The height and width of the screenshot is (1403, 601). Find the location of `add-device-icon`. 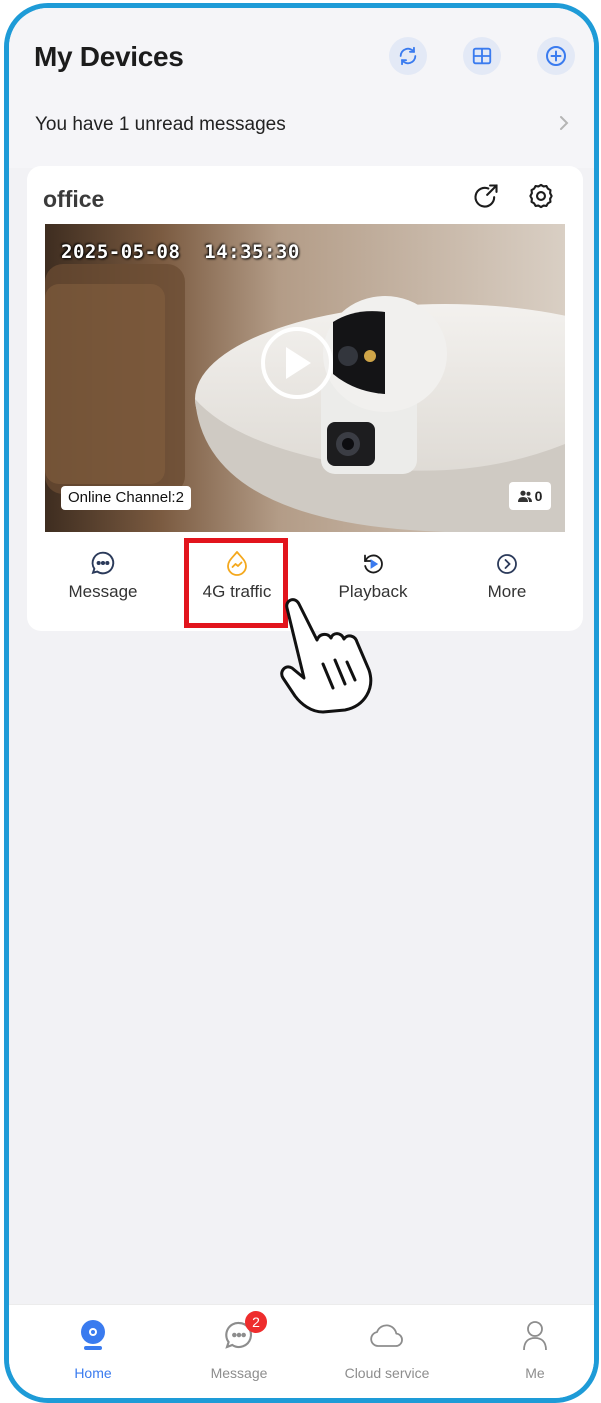

add-device-icon is located at coordinates (556, 56).